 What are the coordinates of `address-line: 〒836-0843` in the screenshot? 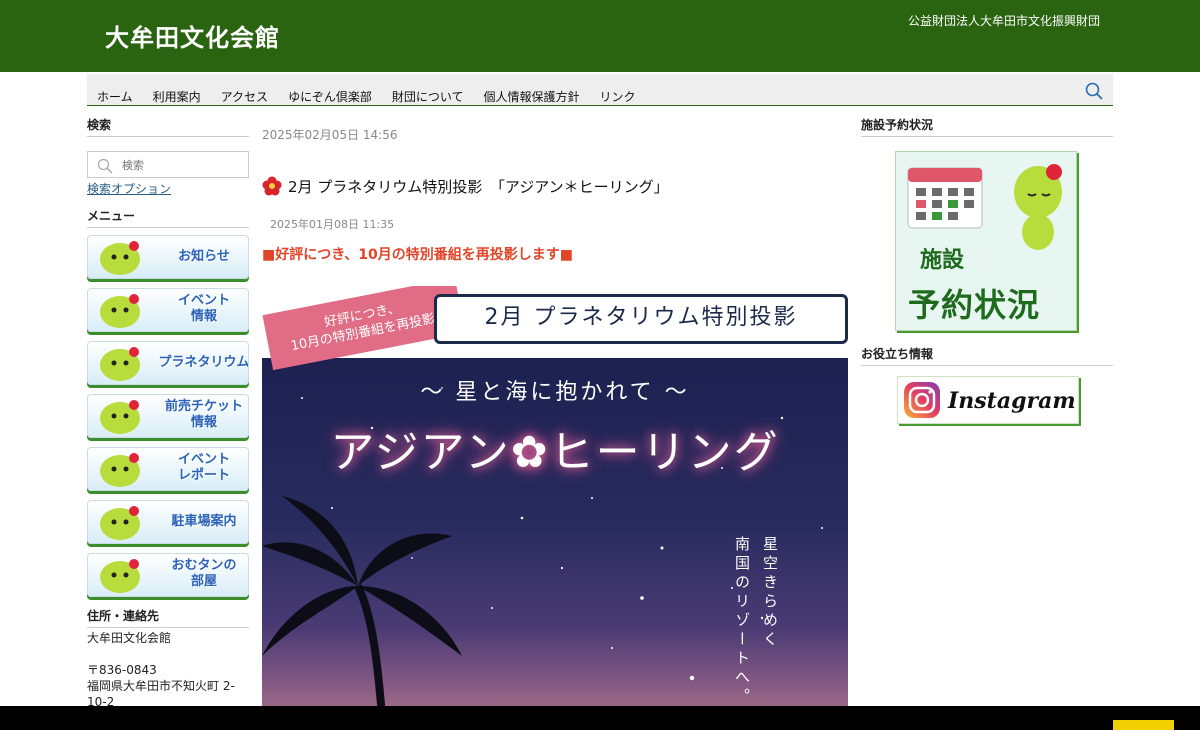 It's located at (122, 670).